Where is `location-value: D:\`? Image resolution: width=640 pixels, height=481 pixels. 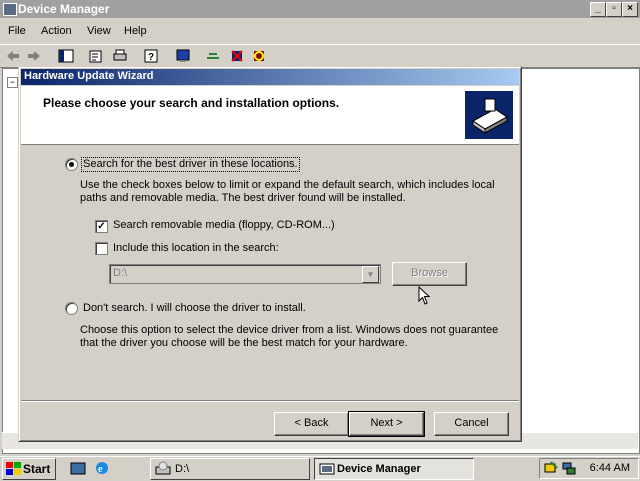
location-value: D:\ is located at coordinates (120, 273).